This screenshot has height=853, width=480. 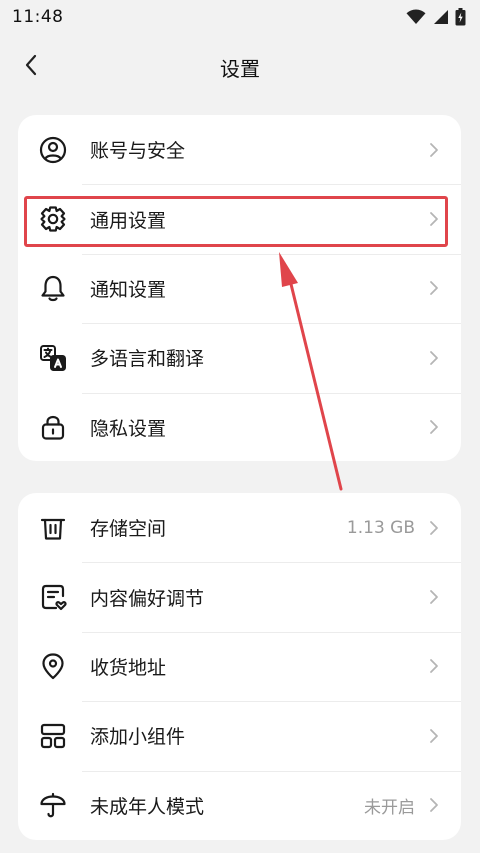 What do you see at coordinates (53, 219) in the screenshot?
I see `gear-icon` at bounding box center [53, 219].